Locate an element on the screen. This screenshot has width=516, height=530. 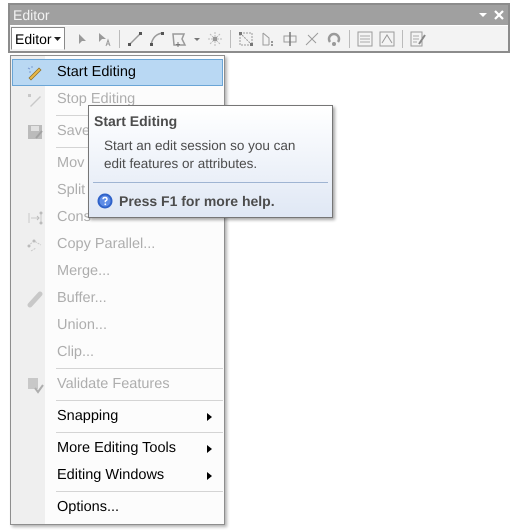
help-text: Press F1 for more help. is located at coordinates (197, 201).